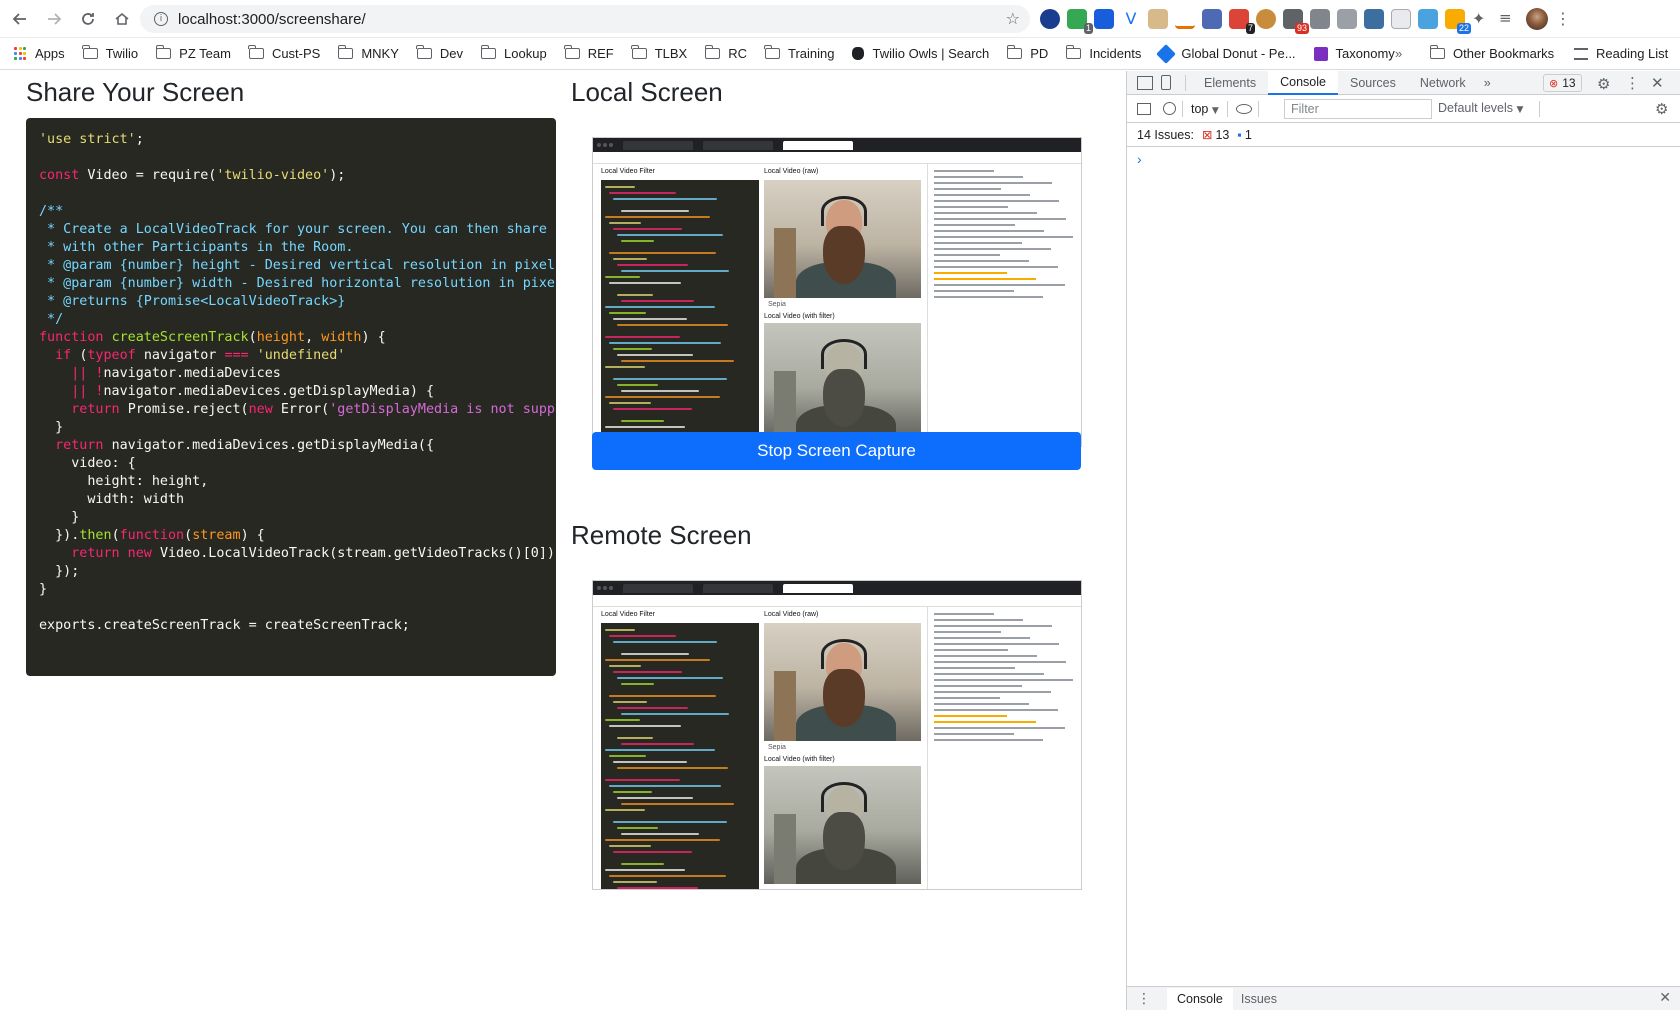  Describe the element at coordinates (1131, 19) in the screenshot. I see `extension-v-icon: V` at that location.